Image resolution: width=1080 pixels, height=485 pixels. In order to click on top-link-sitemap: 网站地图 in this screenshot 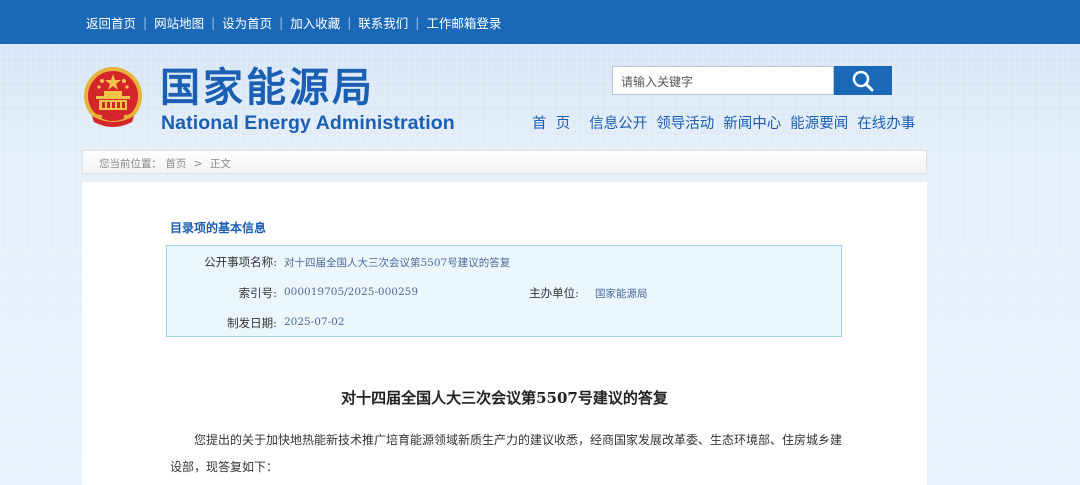, I will do `click(179, 22)`.